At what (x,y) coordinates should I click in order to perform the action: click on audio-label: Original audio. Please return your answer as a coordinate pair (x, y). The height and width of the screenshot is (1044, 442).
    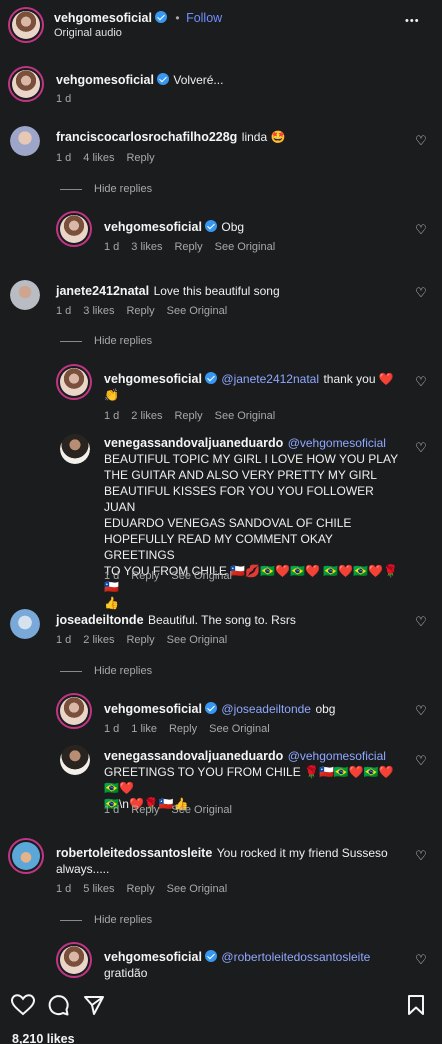
    Looking at the image, I should click on (88, 33).